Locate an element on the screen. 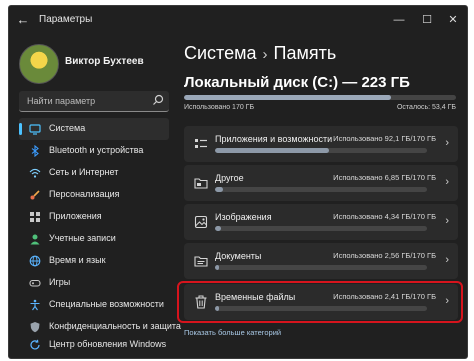 Image resolution: width=474 pixels, height=361 pixels. apps-list-icon is located at coordinates (201, 143).